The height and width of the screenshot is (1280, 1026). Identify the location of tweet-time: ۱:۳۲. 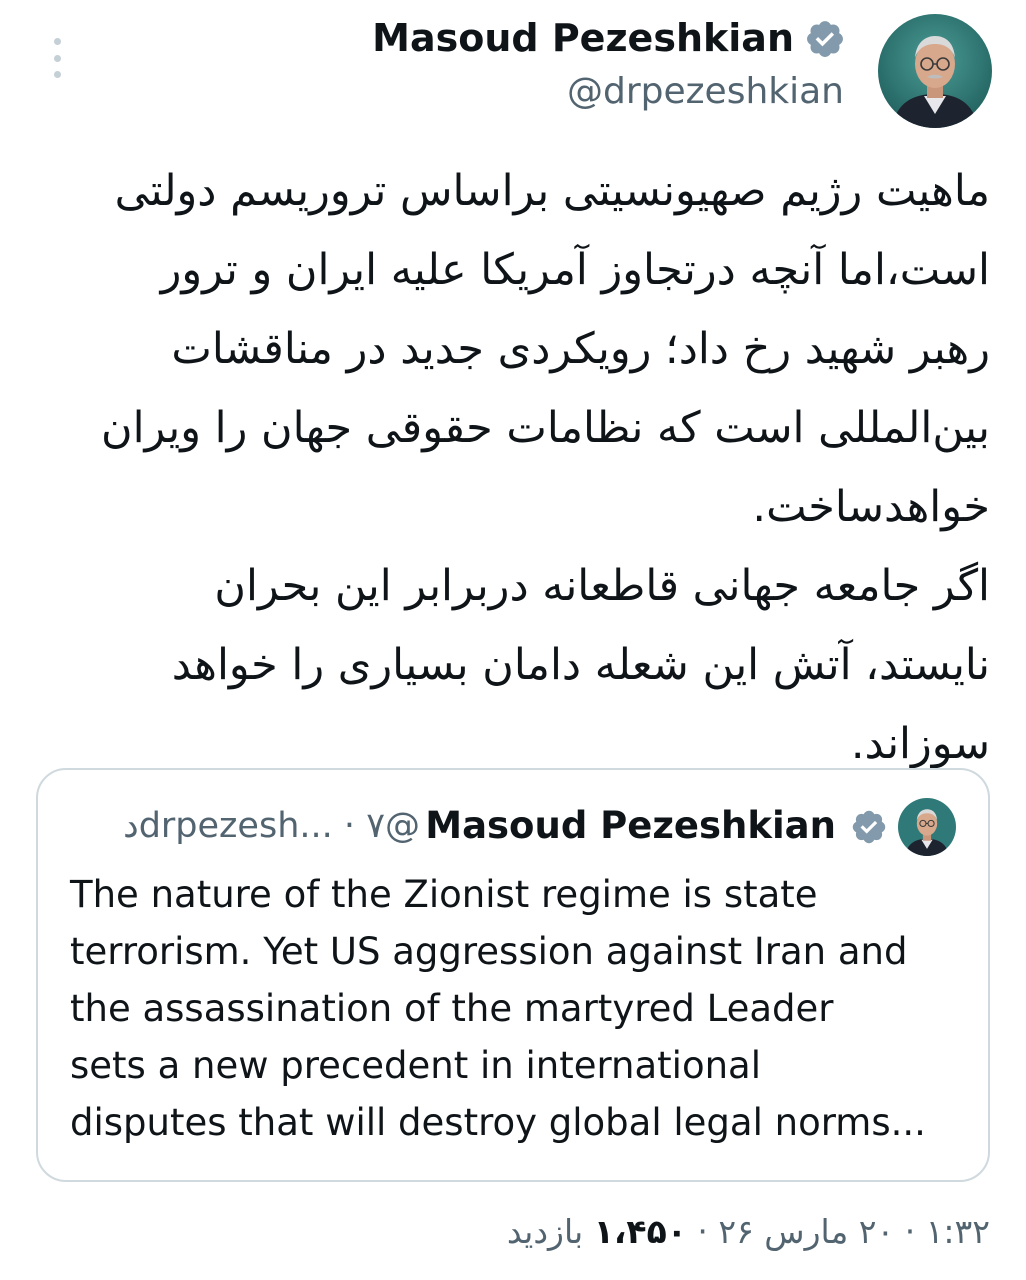
(958, 1231).